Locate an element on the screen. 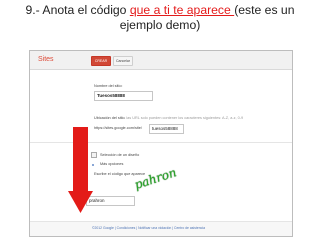  site-location-label: Ubicación del sitio is located at coordinates (109, 118).